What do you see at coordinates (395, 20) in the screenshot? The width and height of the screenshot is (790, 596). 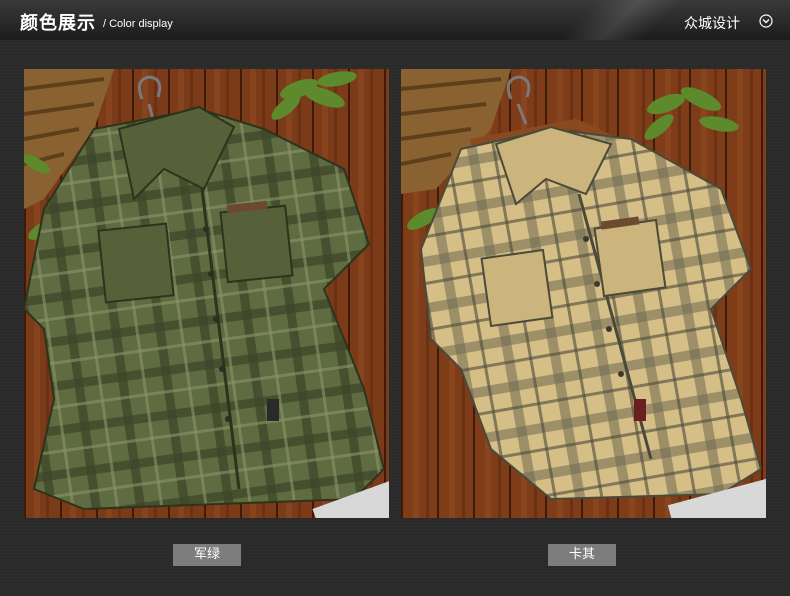 I see `section-header: 颜色展示 / Color display 众城设计` at bounding box center [395, 20].